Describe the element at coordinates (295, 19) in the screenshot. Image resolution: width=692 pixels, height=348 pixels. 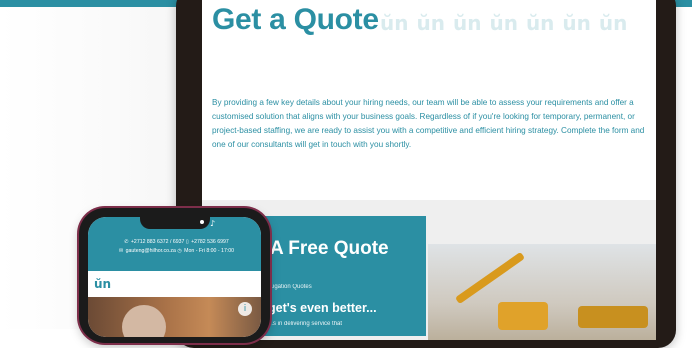
I see `page-title: Get a Quote` at that location.